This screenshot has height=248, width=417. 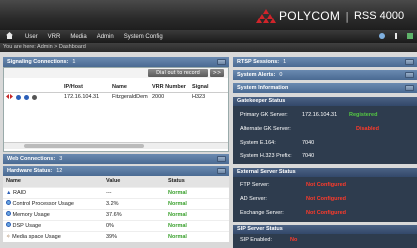 What do you see at coordinates (116, 214) in the screenshot?
I see `table-row: Memory Usage 37.6% Normal` at bounding box center [116, 214].